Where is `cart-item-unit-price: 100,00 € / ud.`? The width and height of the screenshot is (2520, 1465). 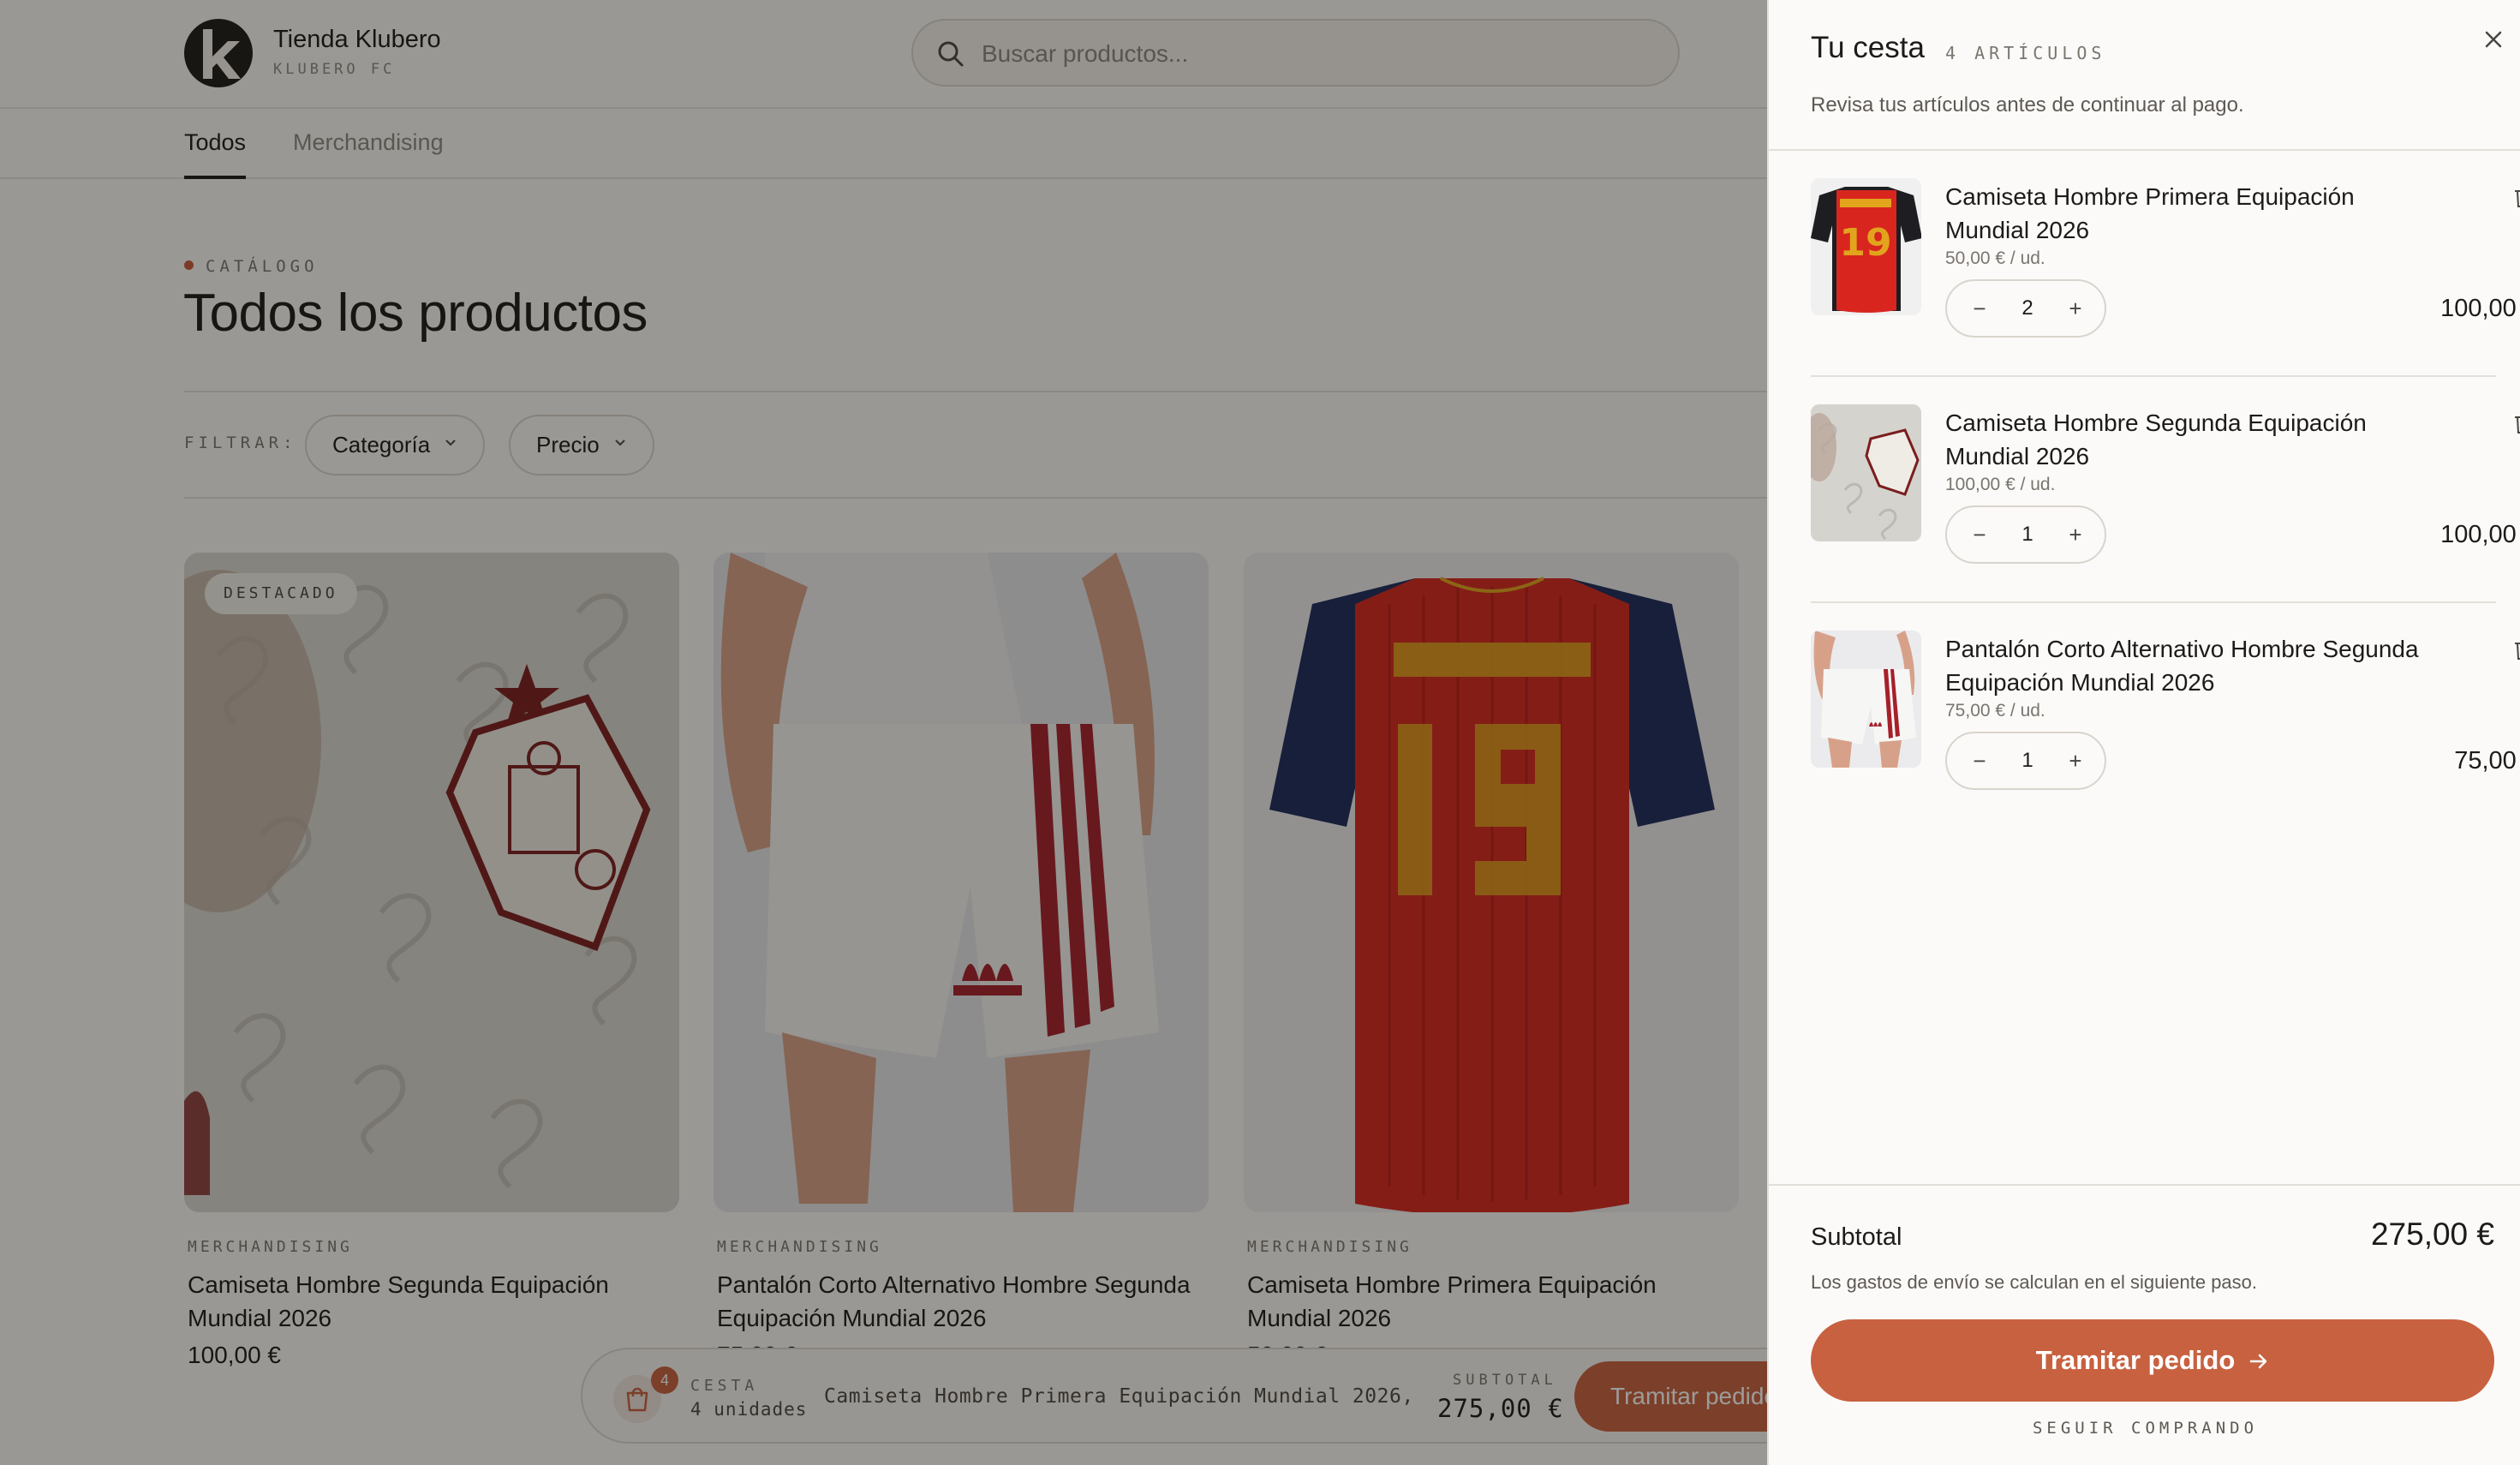 cart-item-unit-price: 100,00 € / ud. is located at coordinates (2000, 484).